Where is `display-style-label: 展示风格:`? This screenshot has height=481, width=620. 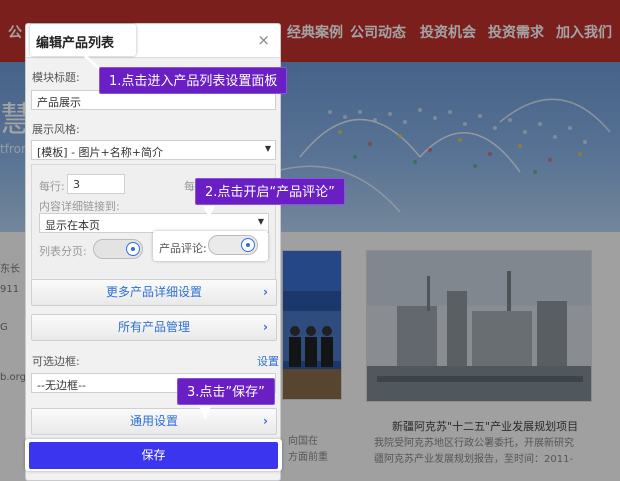 display-style-label: 展示风格: is located at coordinates (56, 129).